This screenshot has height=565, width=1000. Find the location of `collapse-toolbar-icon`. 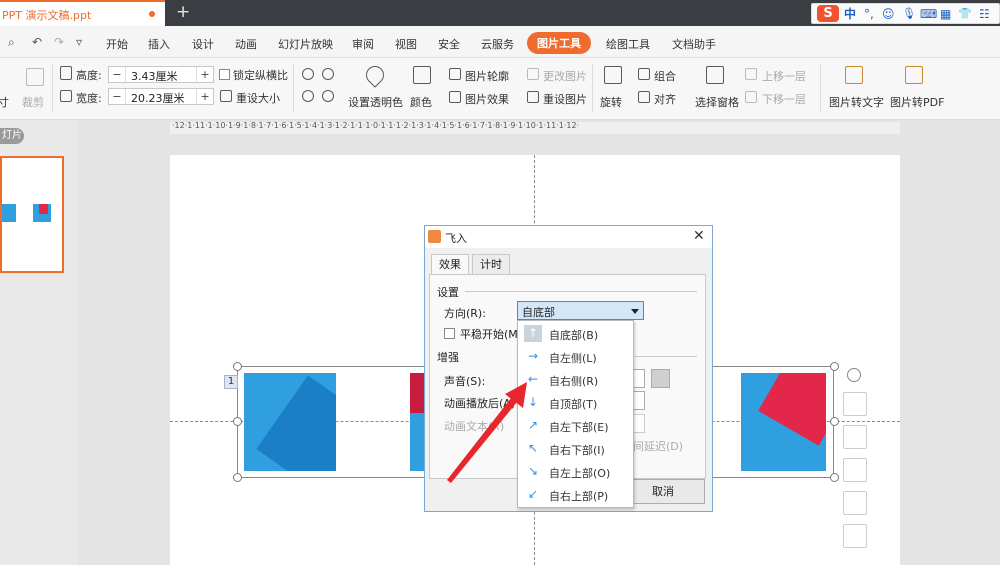

collapse-toolbar-icon is located at coordinates (854, 375).